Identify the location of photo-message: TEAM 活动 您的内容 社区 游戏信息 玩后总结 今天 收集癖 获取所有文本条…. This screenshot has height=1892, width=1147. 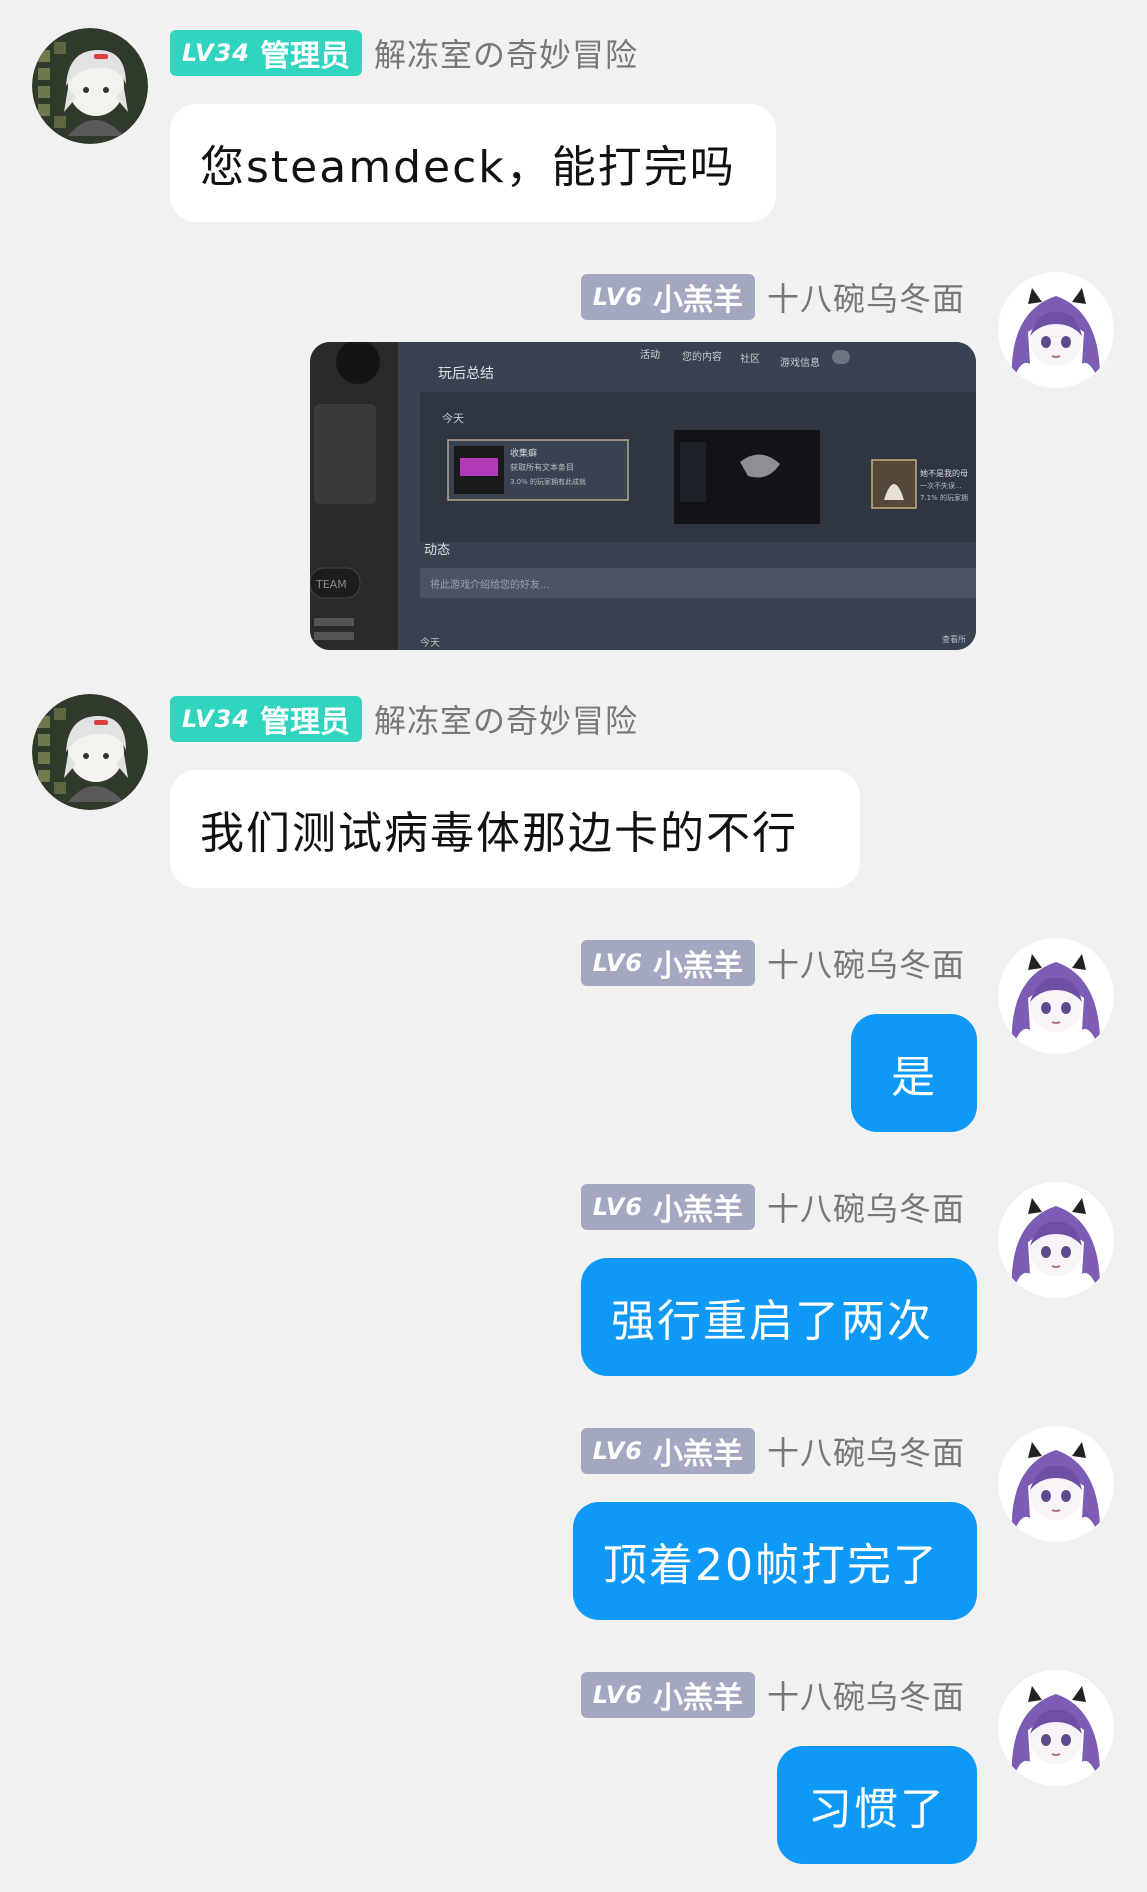
(643, 496).